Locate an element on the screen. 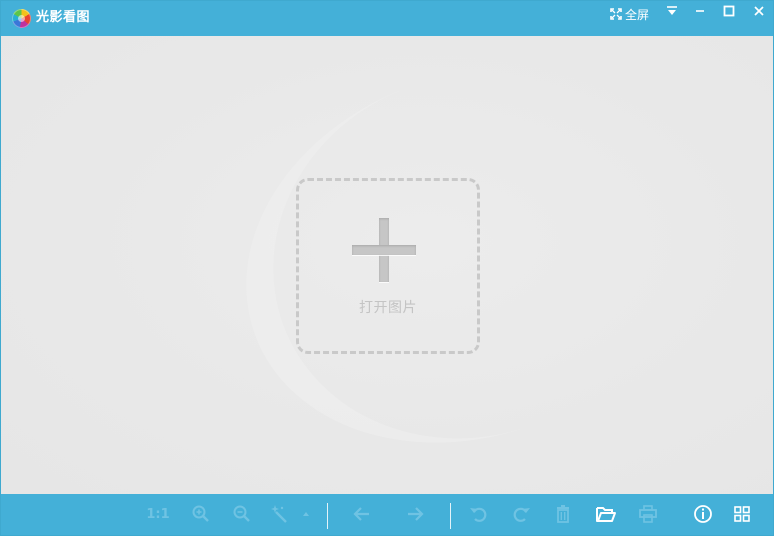 The height and width of the screenshot is (536, 774). menu-icon is located at coordinates (672, 10).